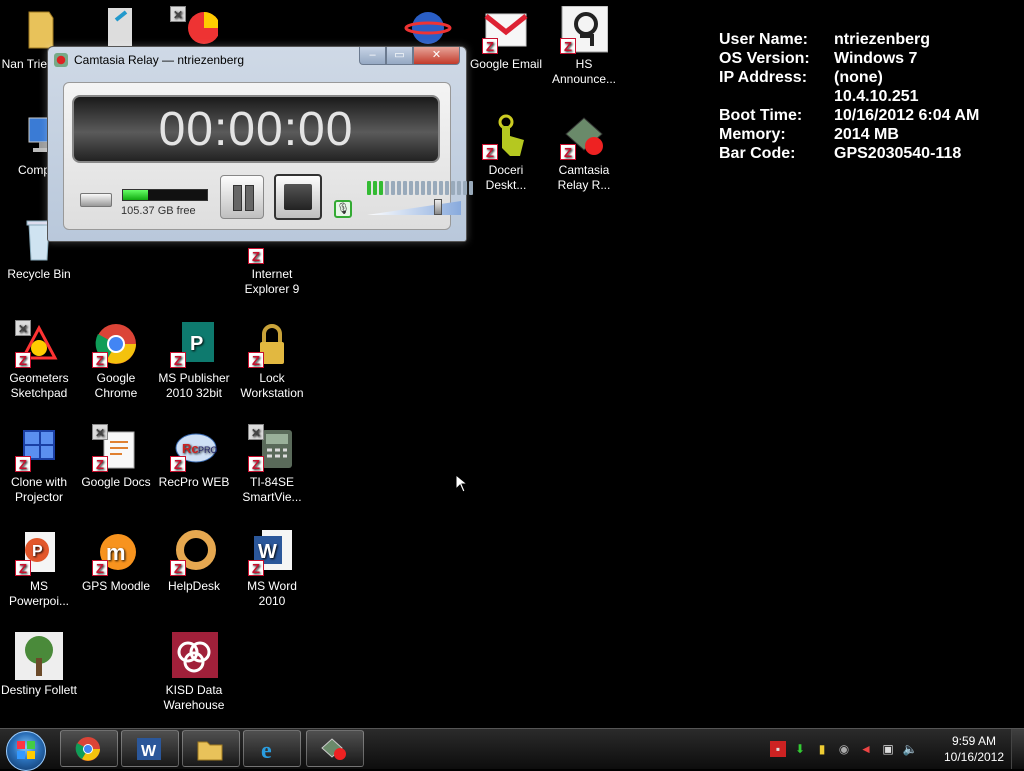 The height and width of the screenshot is (771, 1024). Describe the element at coordinates (866, 749) in the screenshot. I see `volume-muted-tray-icon: ◄` at that location.